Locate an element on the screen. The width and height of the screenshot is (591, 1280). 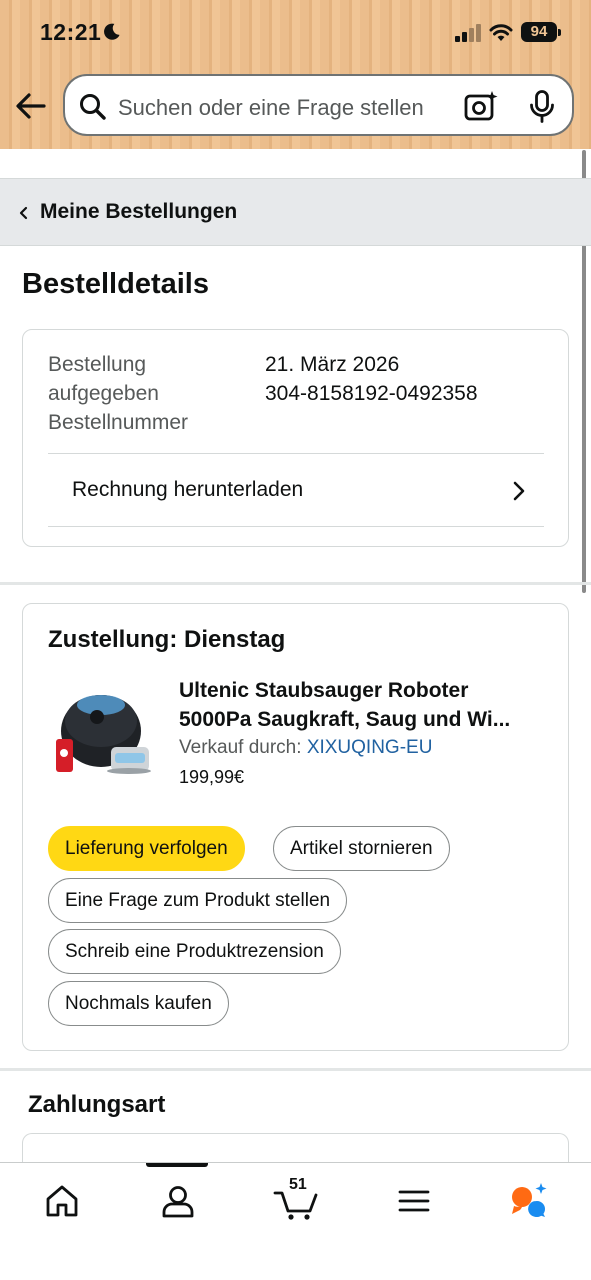
track-delivery-button: Lieferung verfolgen is located at coordinates (146, 848).